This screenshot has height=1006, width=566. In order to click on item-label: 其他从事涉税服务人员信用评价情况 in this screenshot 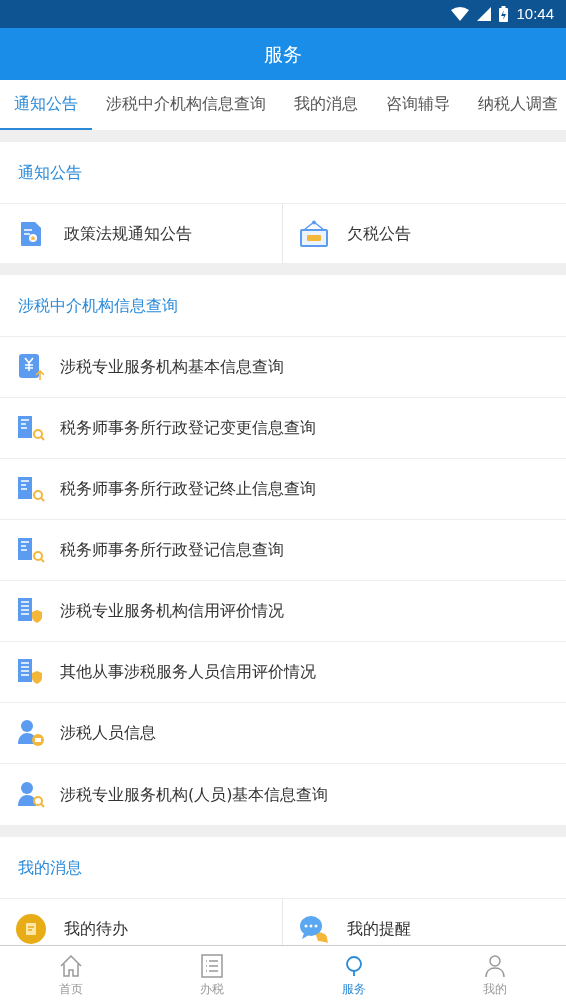, I will do `click(188, 672)`.